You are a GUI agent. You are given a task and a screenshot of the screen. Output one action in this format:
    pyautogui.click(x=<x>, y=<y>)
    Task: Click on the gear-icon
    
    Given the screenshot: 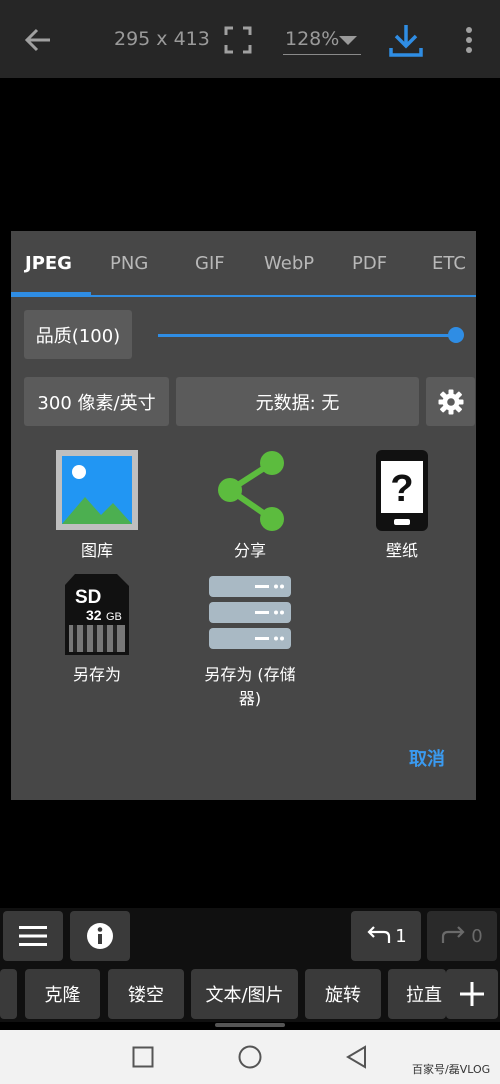 What is the action you would take?
    pyautogui.click(x=450, y=401)
    